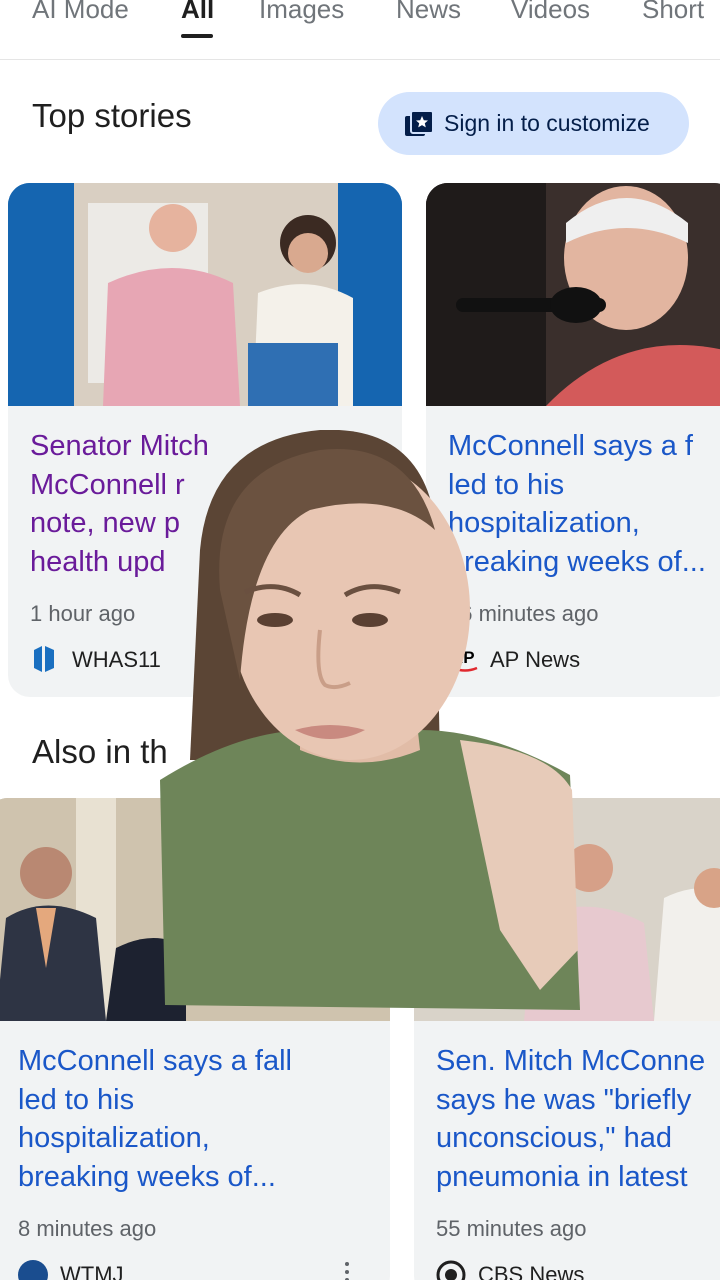  I want to click on sign-in-label: Sign in to customize, so click(547, 123).